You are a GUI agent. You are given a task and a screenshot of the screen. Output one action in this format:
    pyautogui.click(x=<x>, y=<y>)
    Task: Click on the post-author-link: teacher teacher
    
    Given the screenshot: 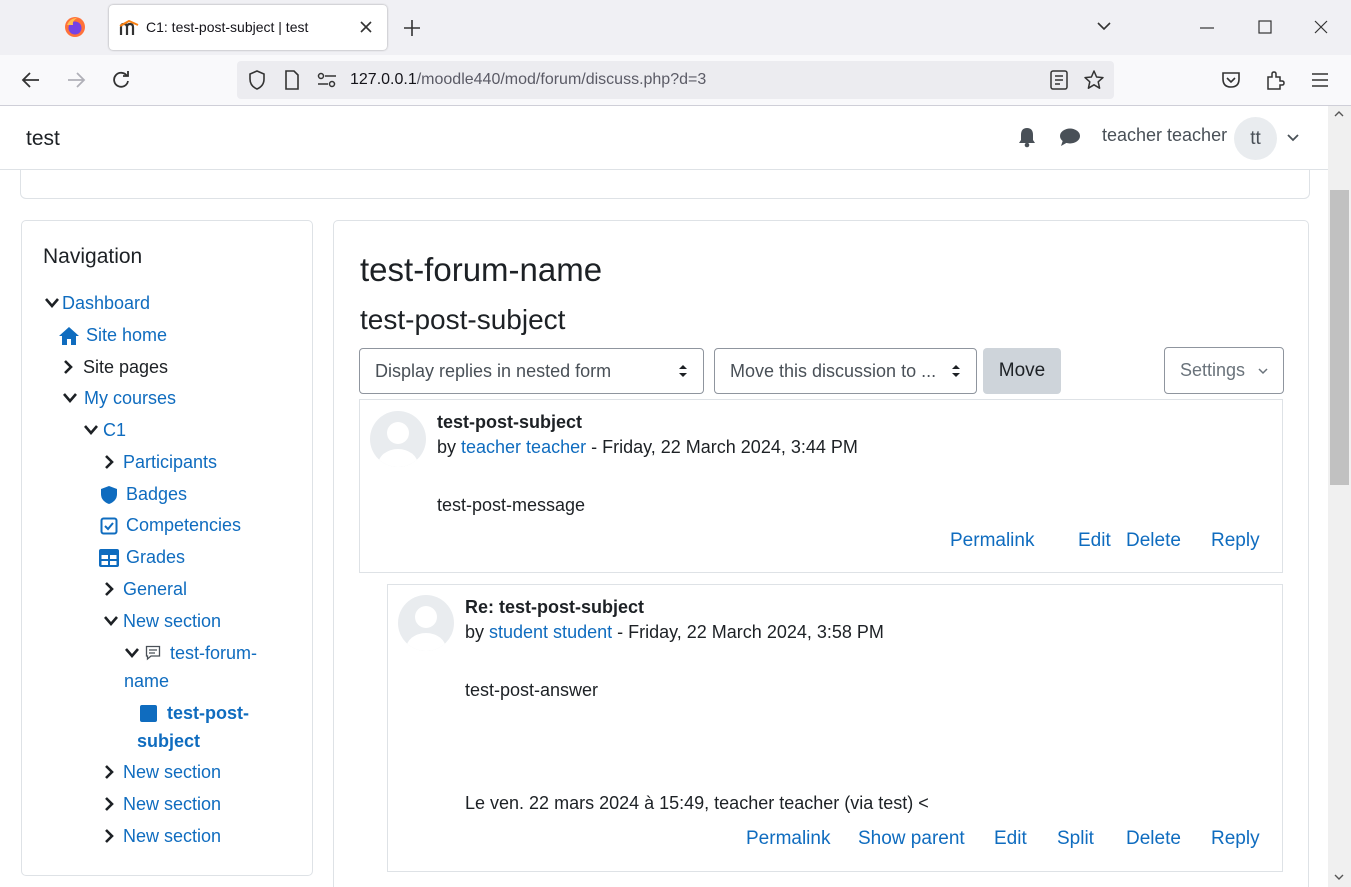 What is the action you would take?
    pyautogui.click(x=523, y=447)
    